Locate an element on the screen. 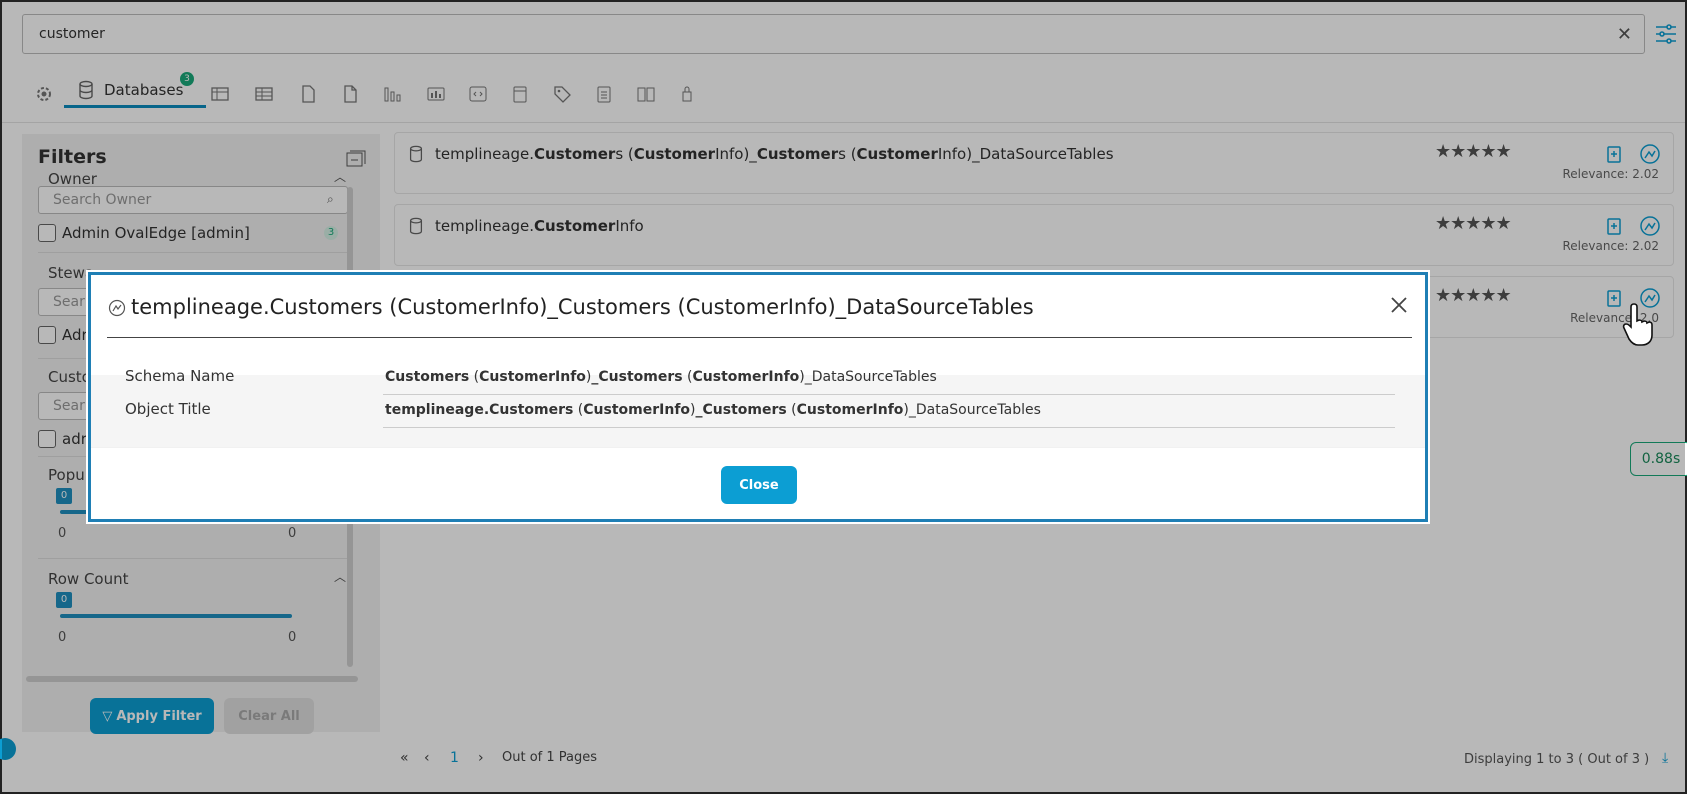 The height and width of the screenshot is (794, 1687). close-button: Close is located at coordinates (759, 485).